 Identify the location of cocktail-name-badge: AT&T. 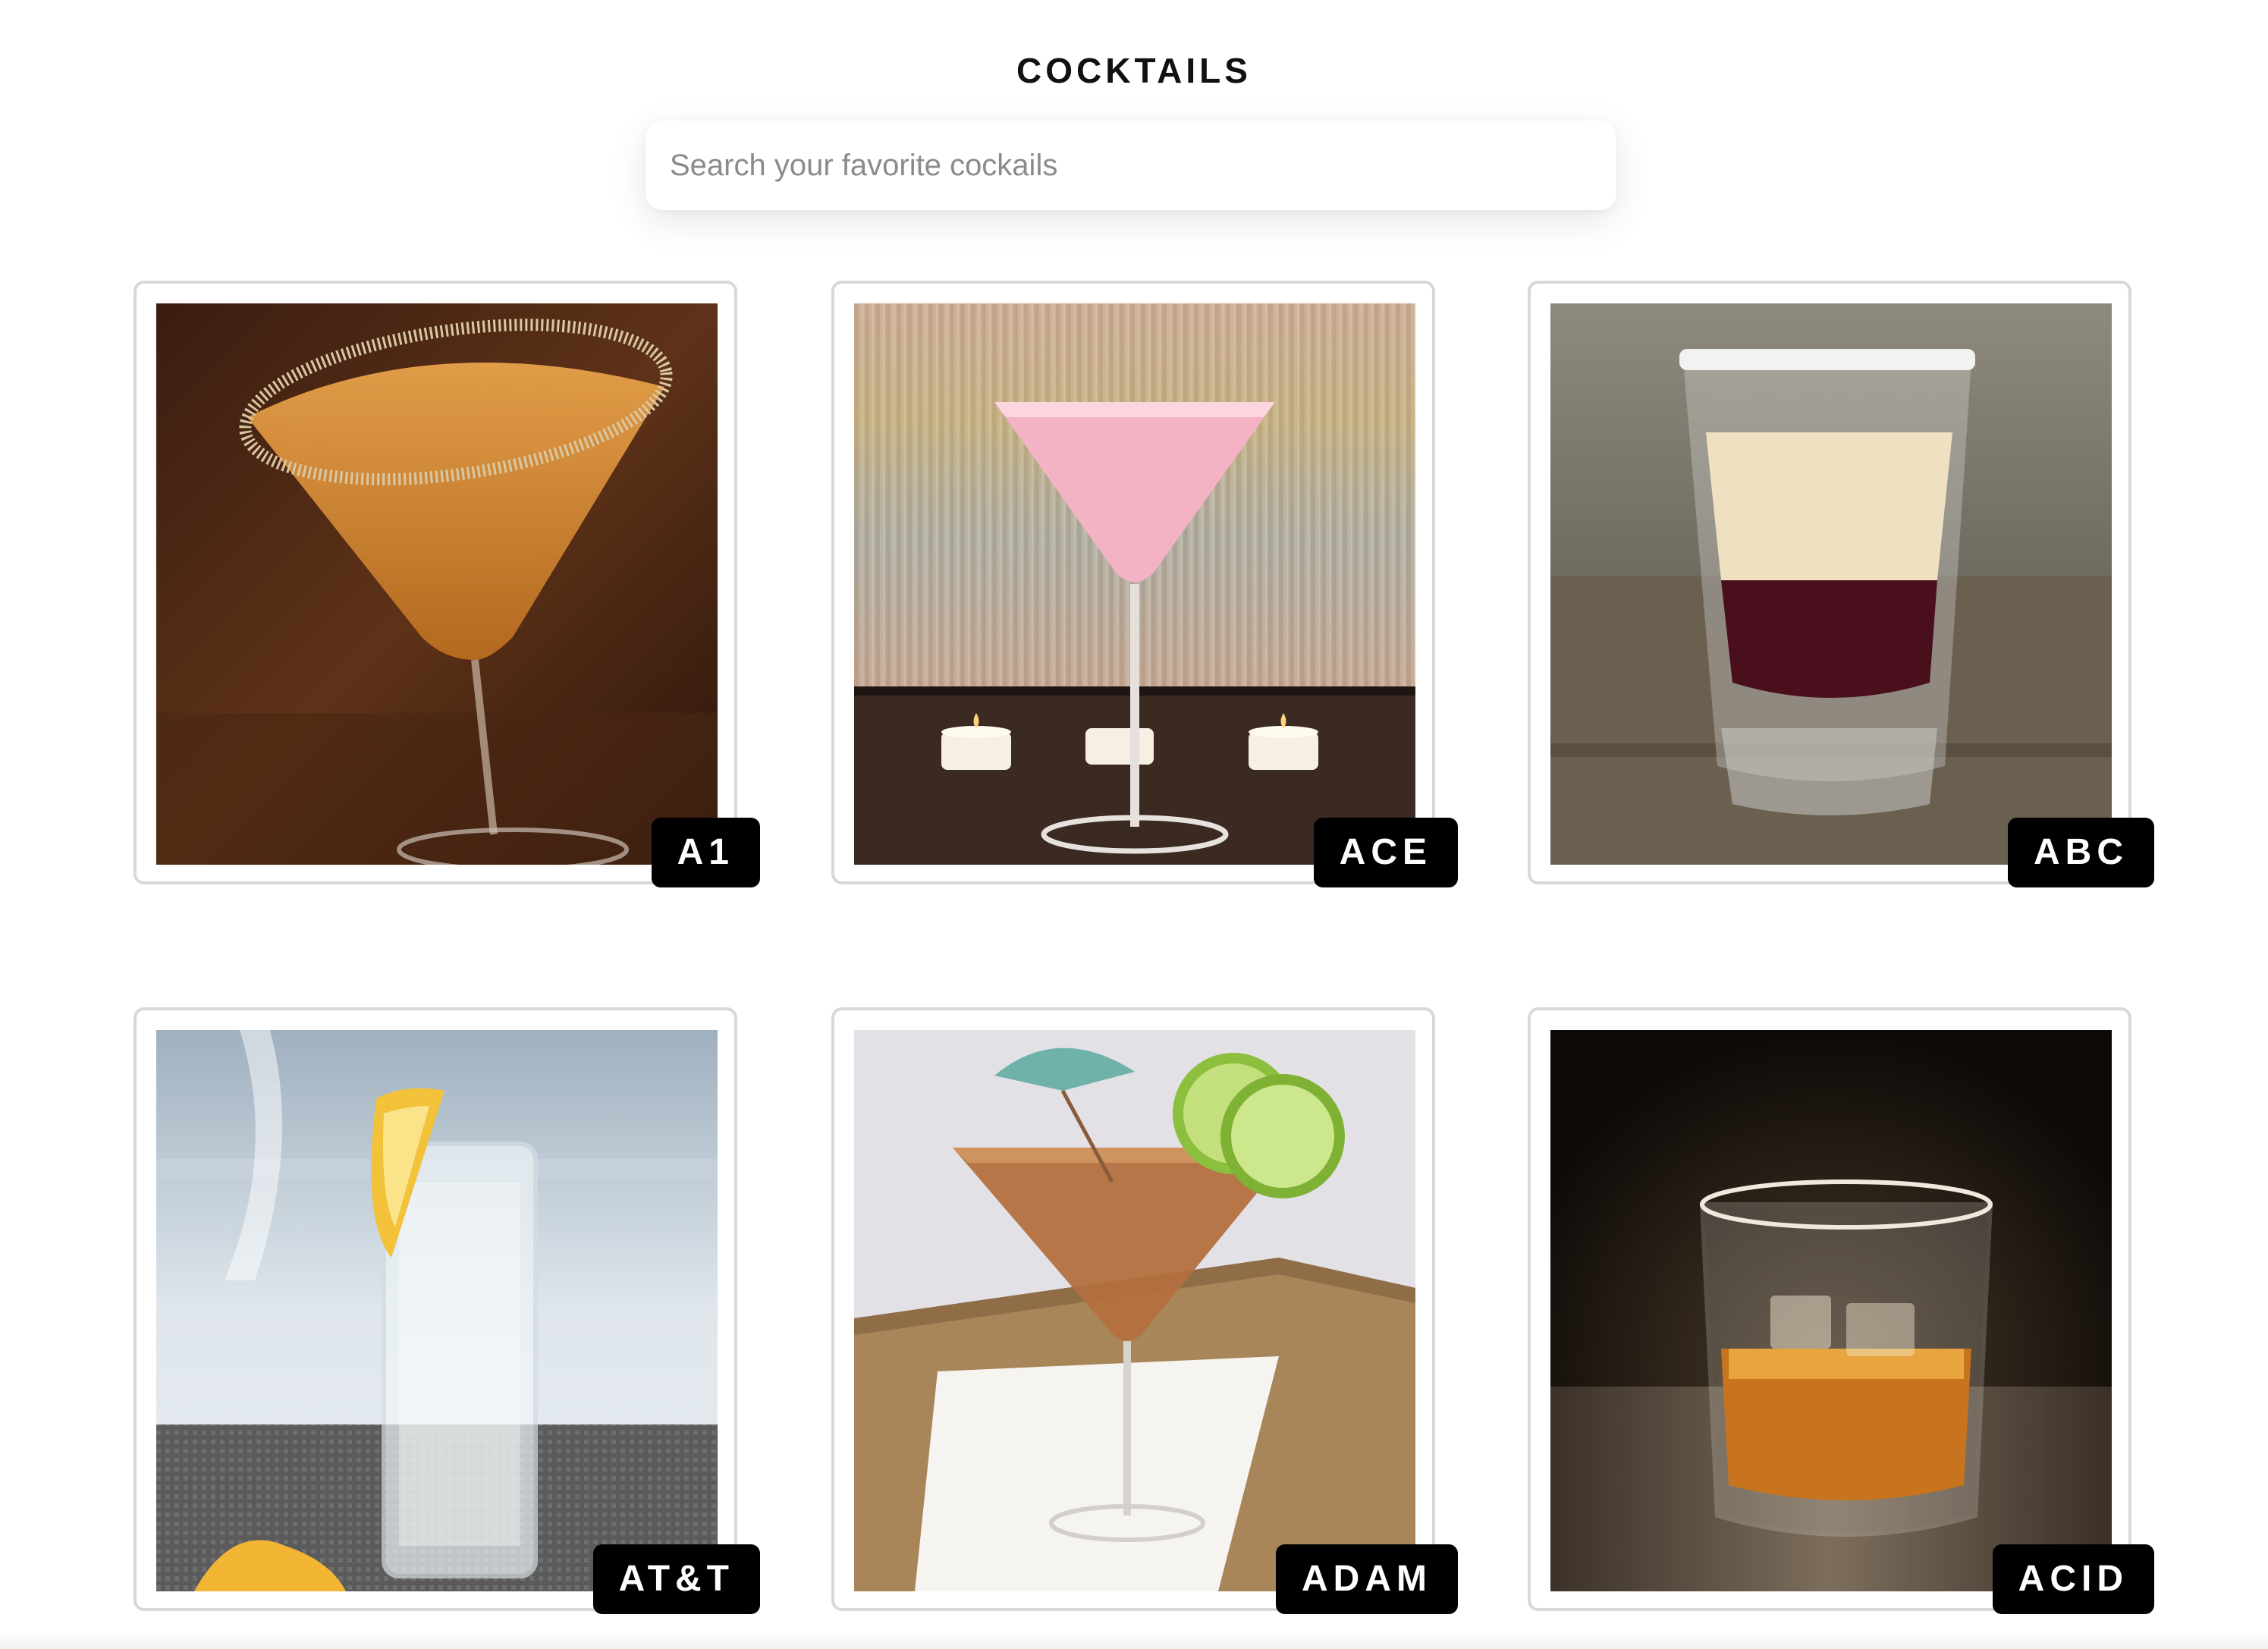
(676, 1579).